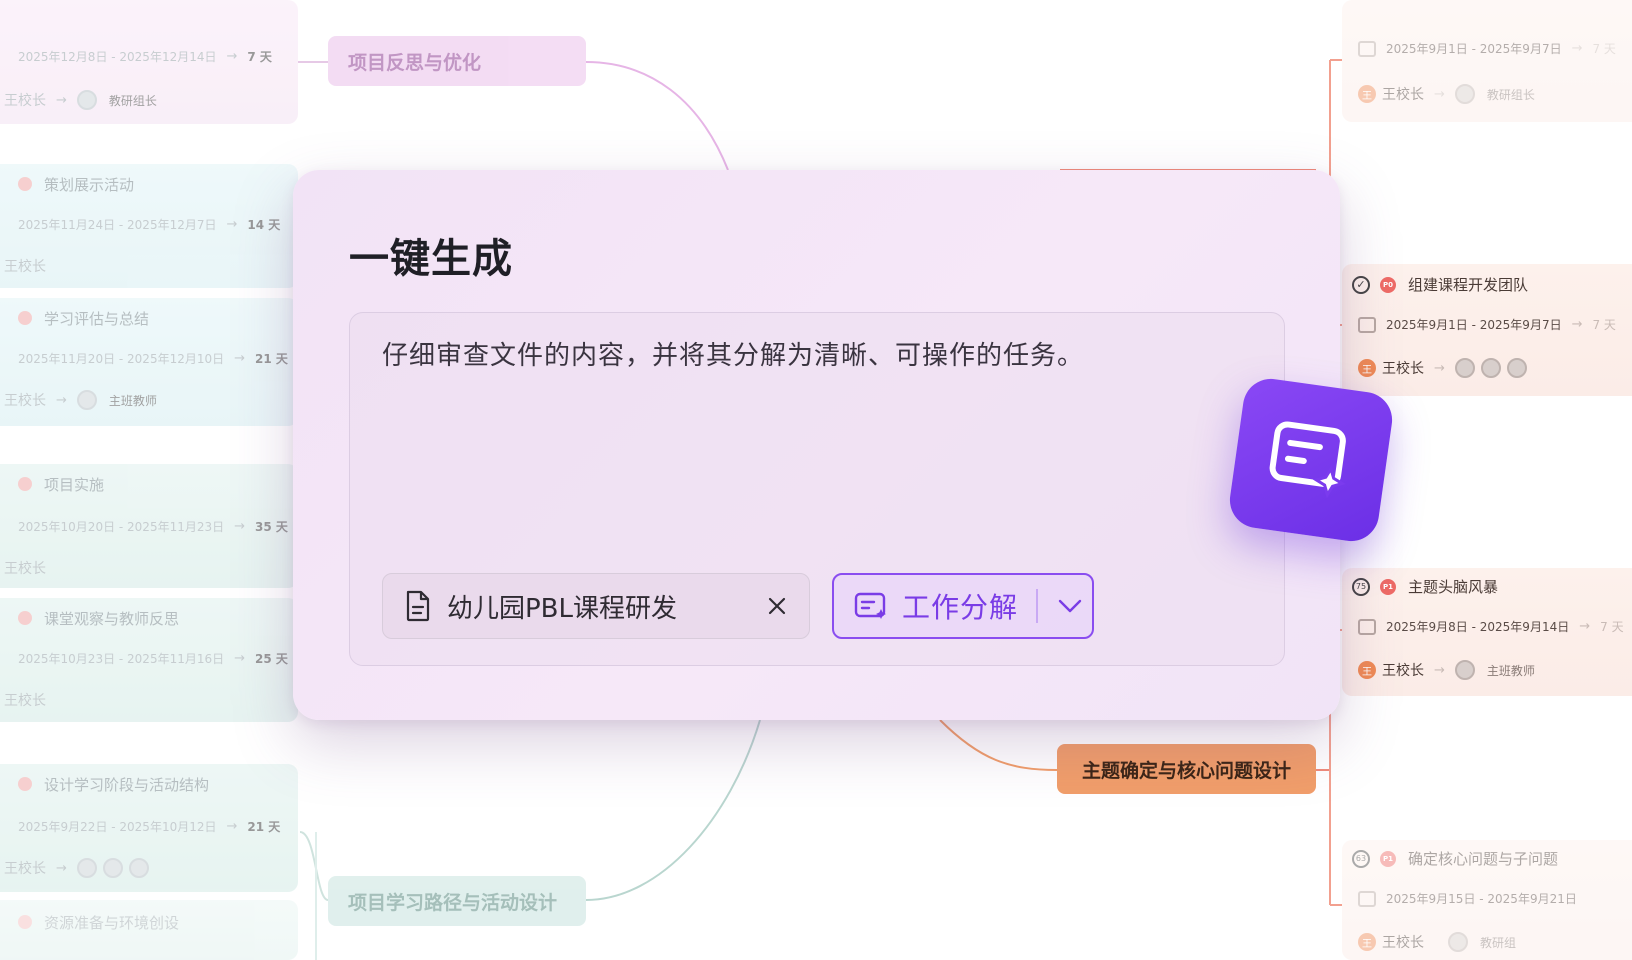  I want to click on ai-task-sparkle-icon, so click(1307, 460).